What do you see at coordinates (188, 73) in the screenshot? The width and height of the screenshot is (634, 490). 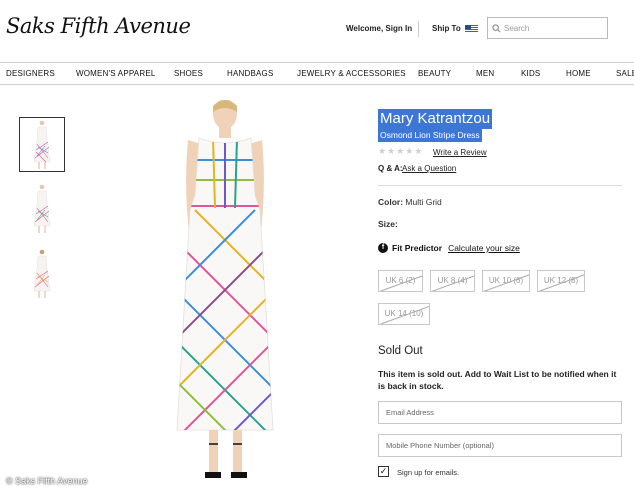 I see `nav-shoes: SHOES` at bounding box center [188, 73].